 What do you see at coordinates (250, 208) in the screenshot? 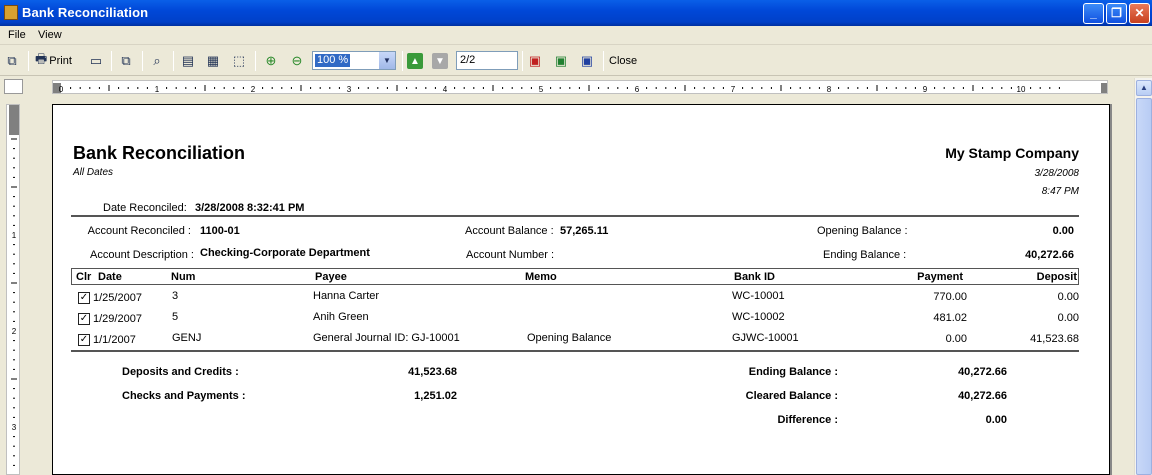
I see `date-reconciled-value: 3/28/2008 8:32:41 PM` at bounding box center [250, 208].